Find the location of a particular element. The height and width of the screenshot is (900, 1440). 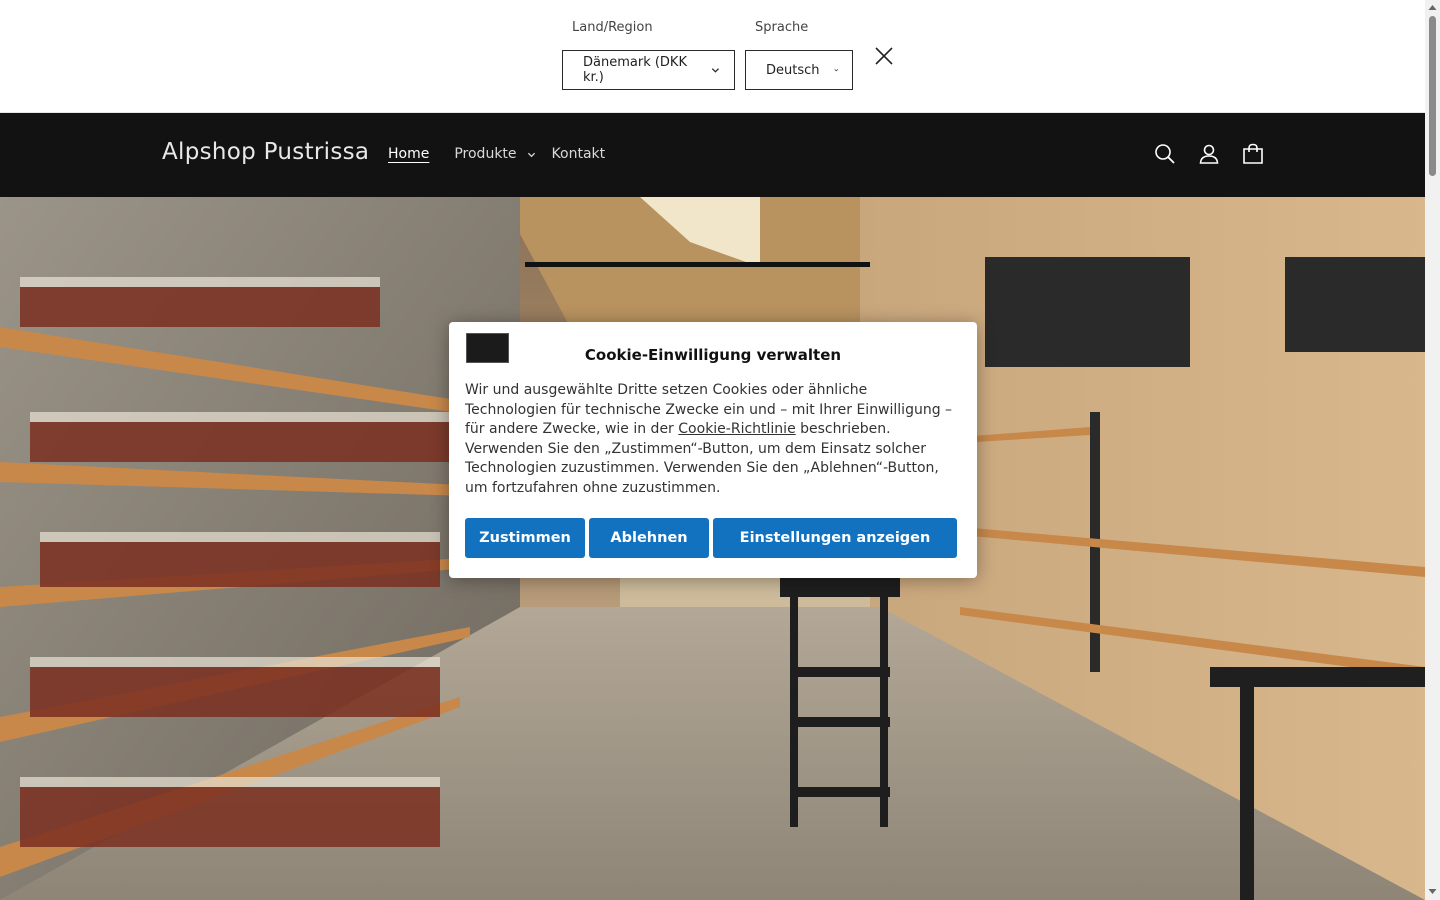

language-select: Deutsch is located at coordinates (799, 70).